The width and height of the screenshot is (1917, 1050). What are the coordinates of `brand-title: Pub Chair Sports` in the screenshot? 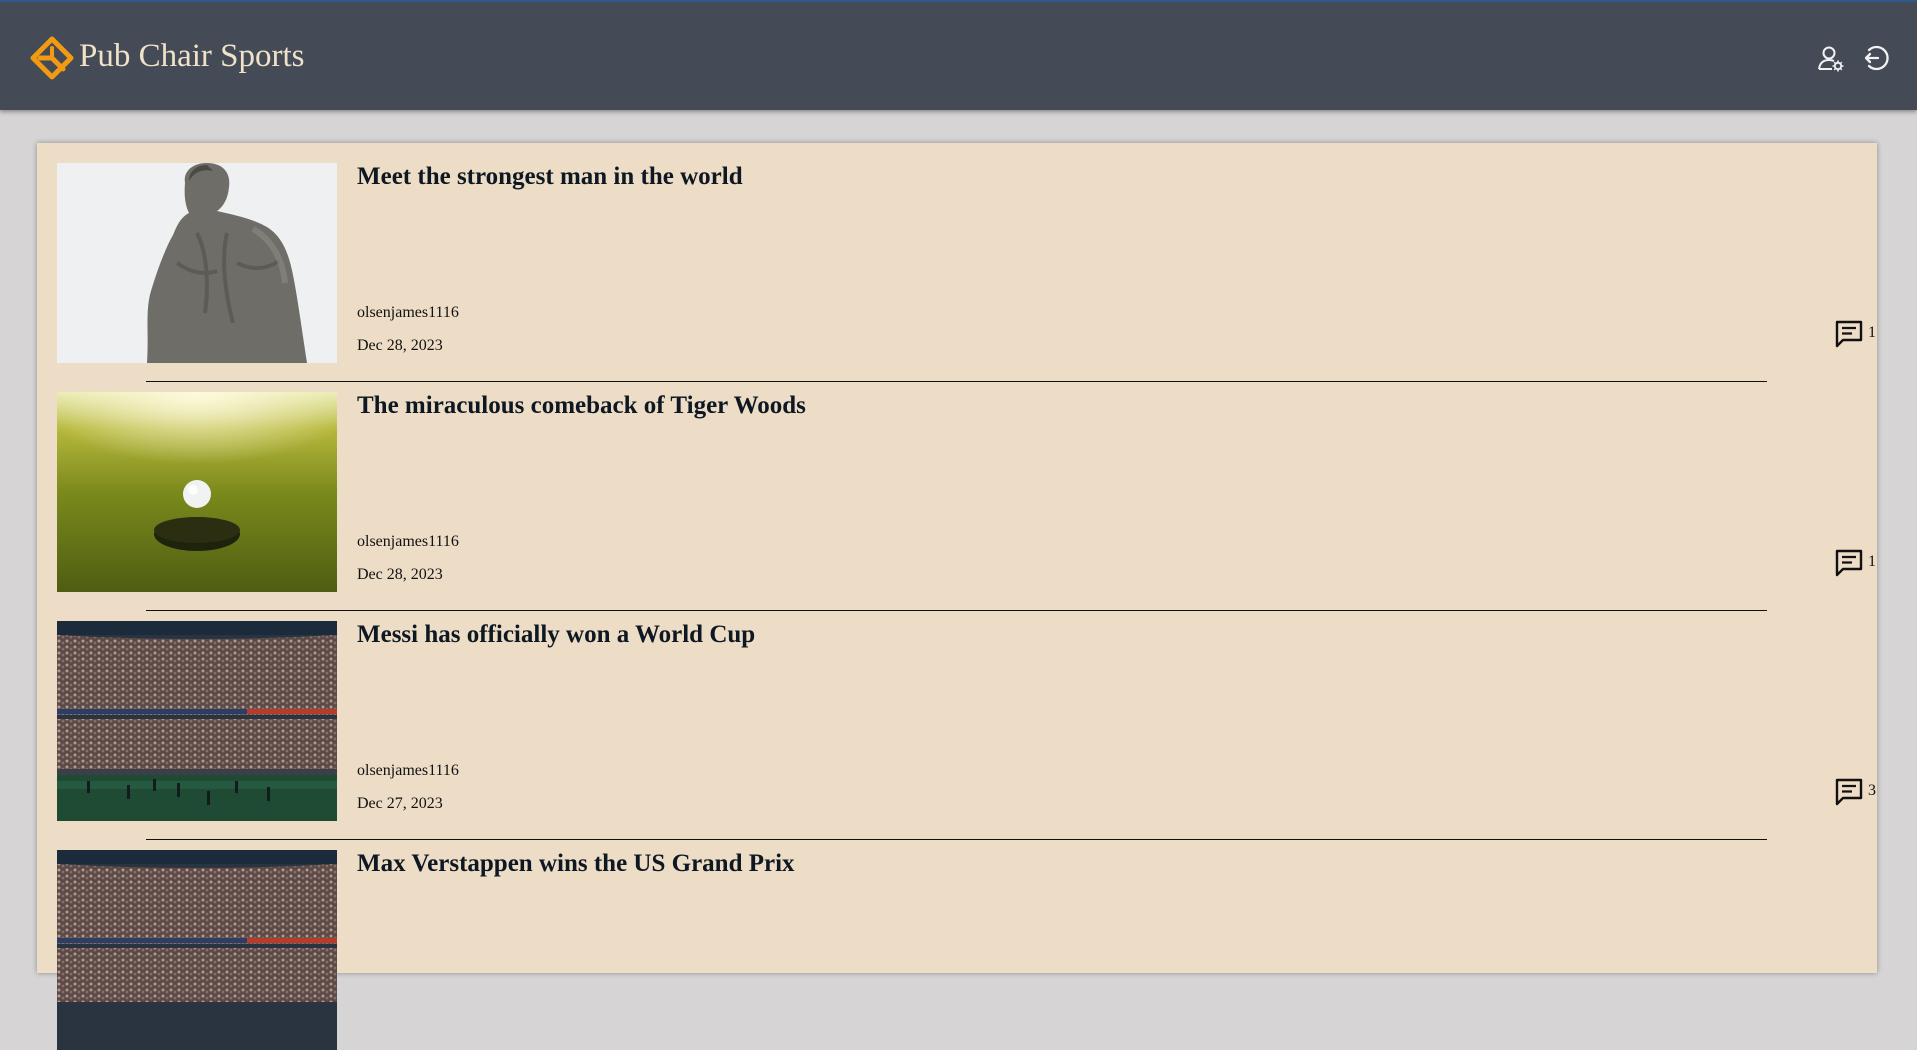 It's located at (192, 56).